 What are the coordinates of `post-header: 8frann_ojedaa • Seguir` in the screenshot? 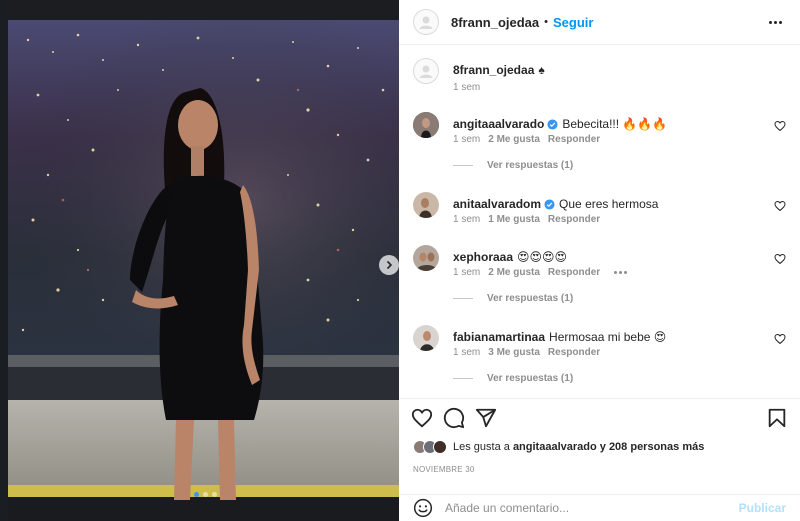 It's located at (599, 22).